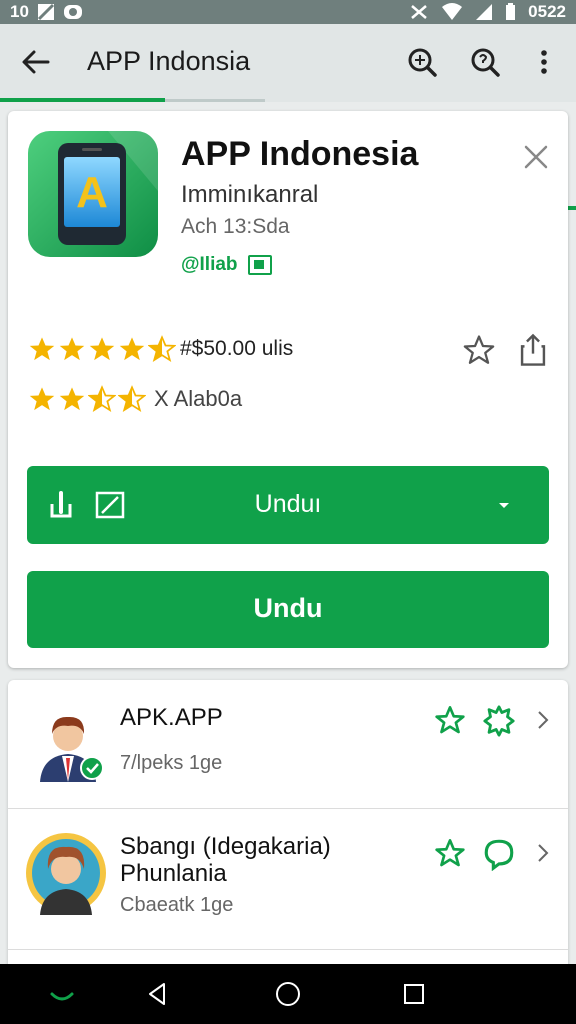 Image resolution: width=576 pixels, height=1024 pixels. Describe the element at coordinates (484, 12) in the screenshot. I see `signal-icon` at that location.